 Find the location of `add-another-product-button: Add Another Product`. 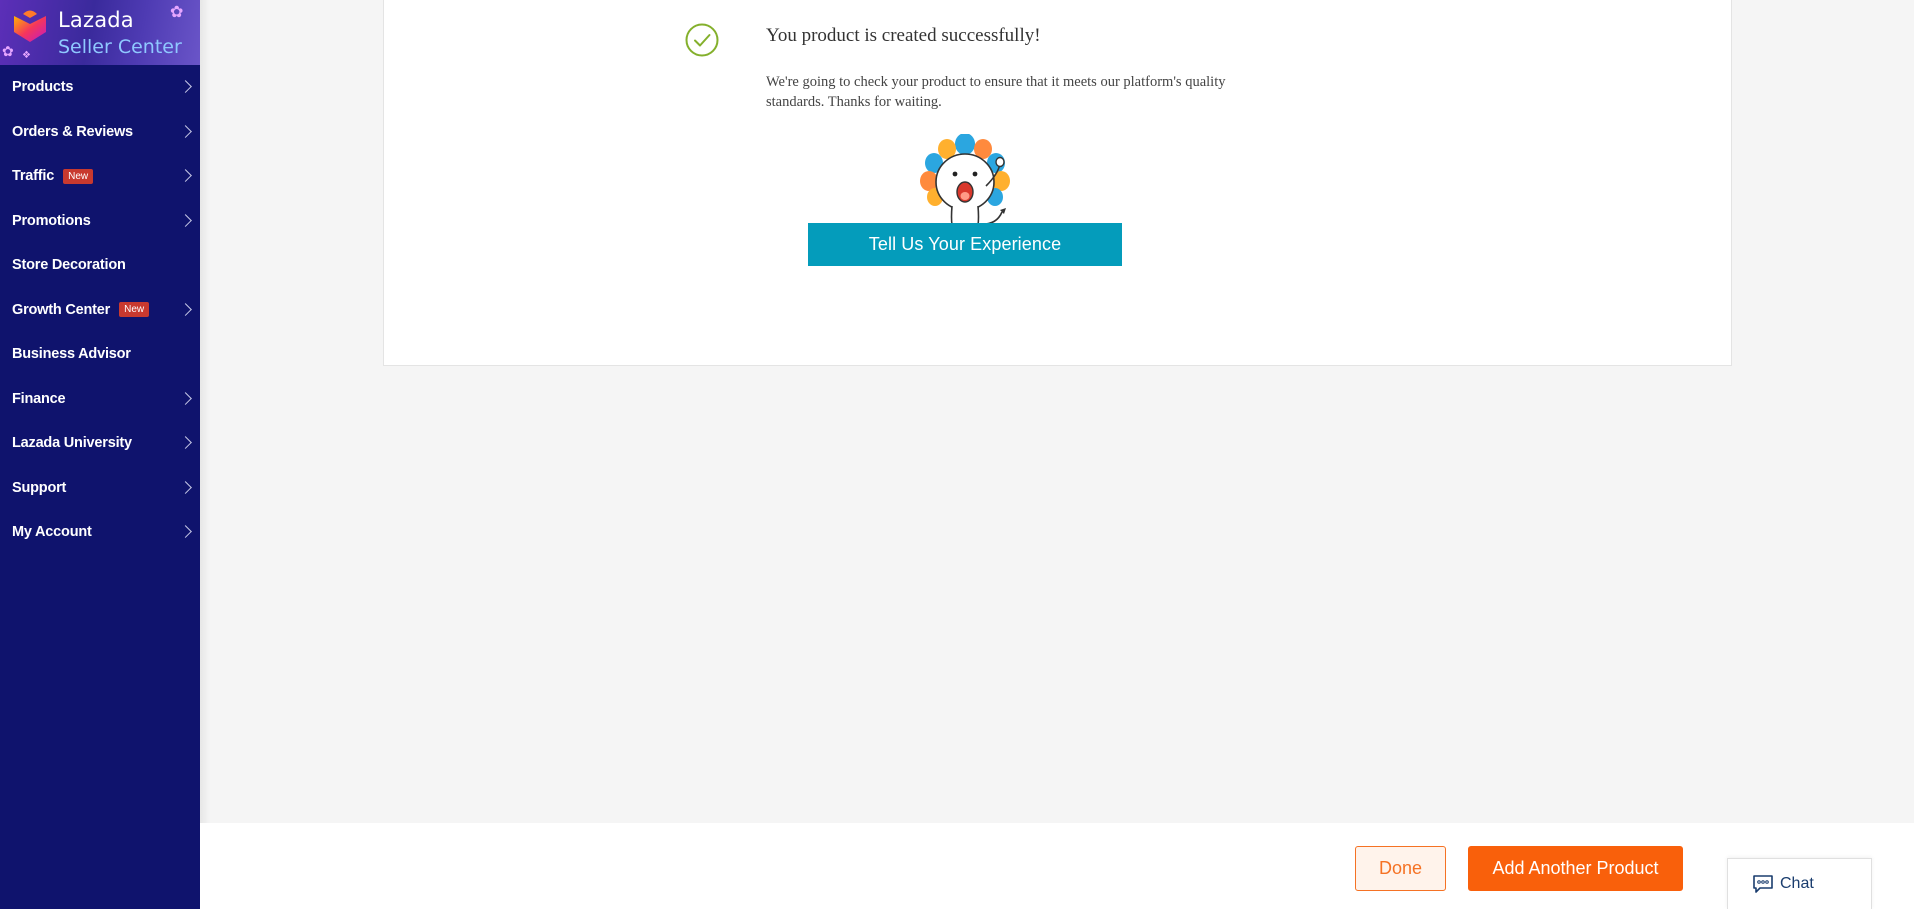

add-another-product-button: Add Another Product is located at coordinates (1575, 868).